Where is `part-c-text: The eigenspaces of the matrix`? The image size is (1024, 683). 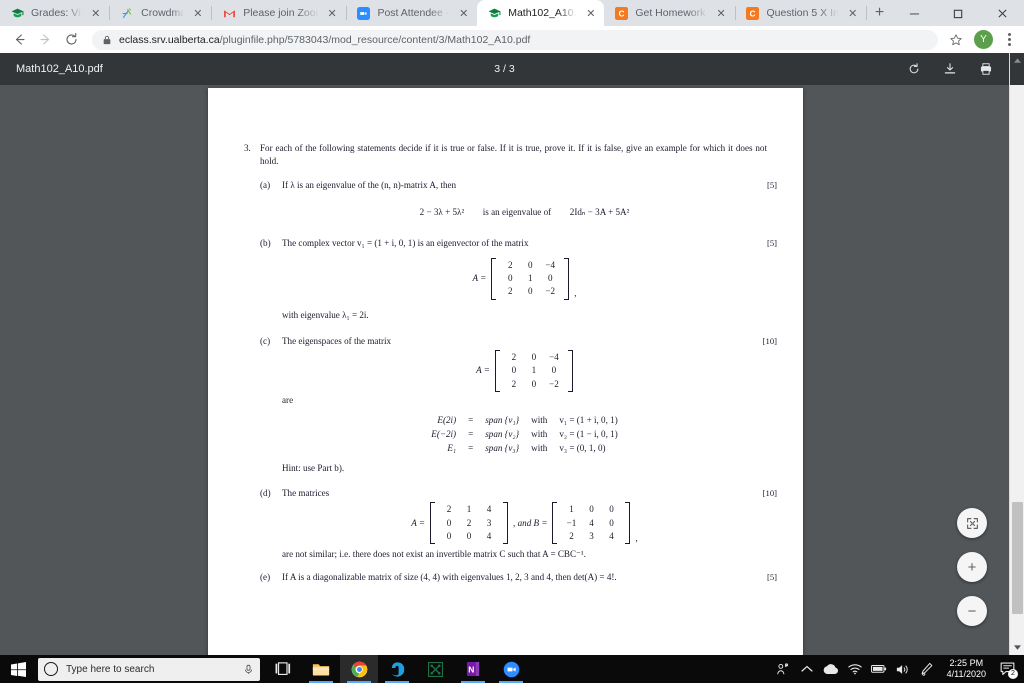
part-c-text: The eigenspaces of the matrix is located at coordinates (337, 340).